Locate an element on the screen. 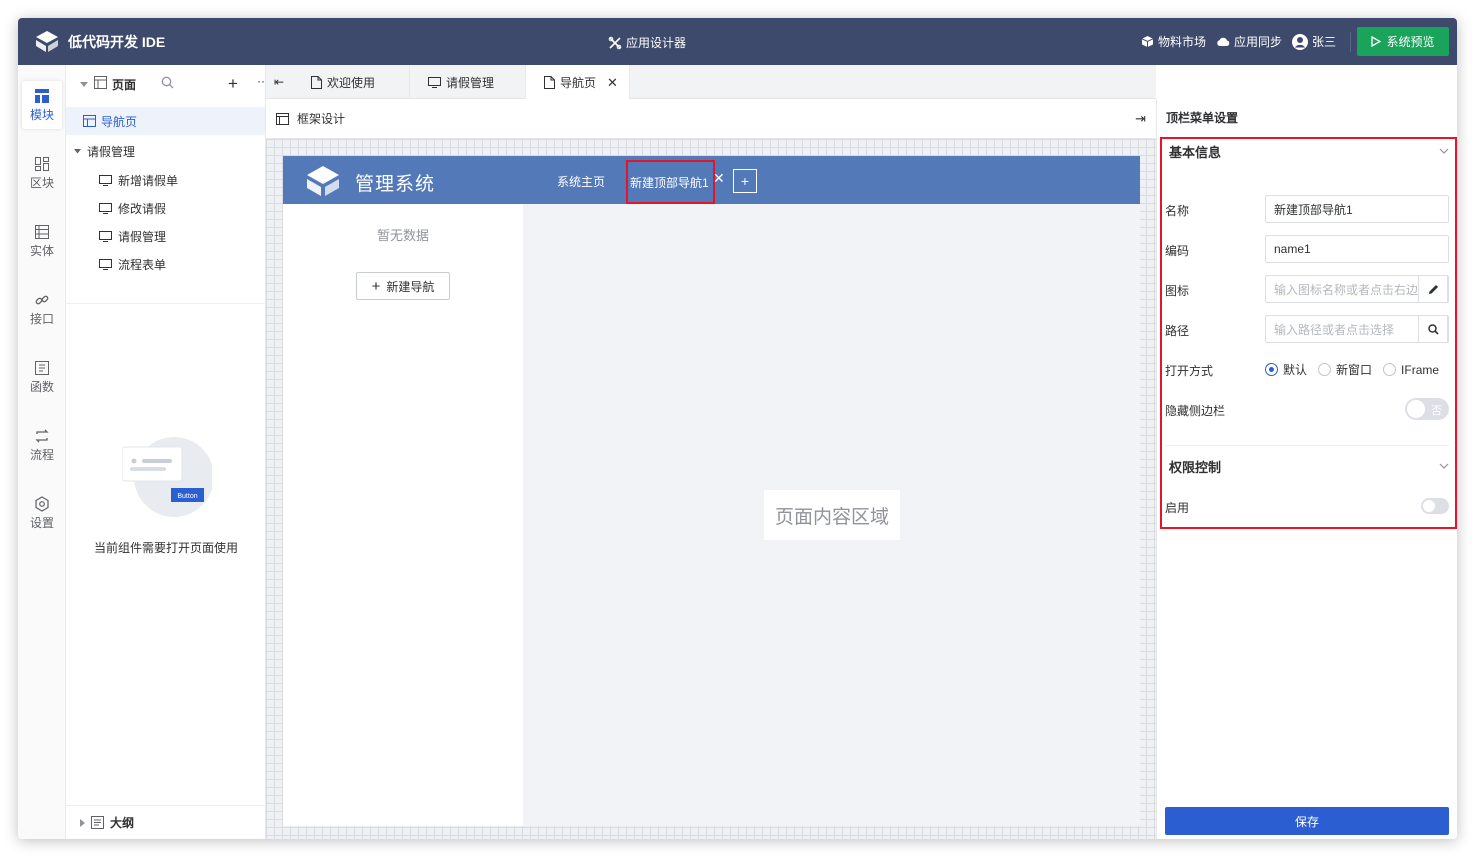 Image resolution: width=1477 pixels, height=857 pixels. icon-input: 输入图标名称或者点击右边 is located at coordinates (1357, 289).